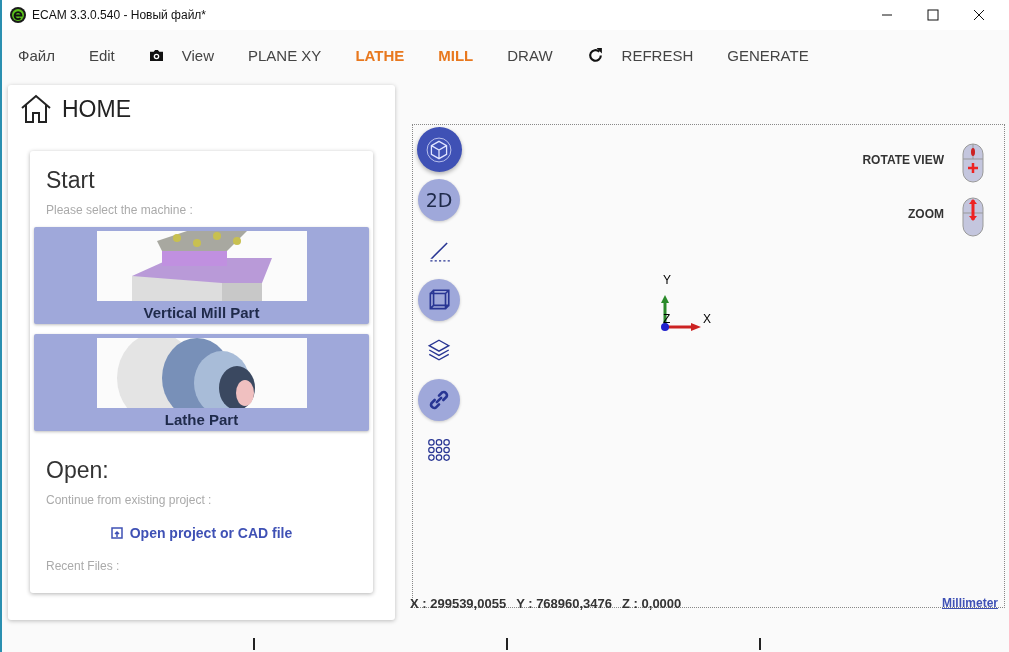  What do you see at coordinates (933, 15) in the screenshot?
I see `maximize-icon` at bounding box center [933, 15].